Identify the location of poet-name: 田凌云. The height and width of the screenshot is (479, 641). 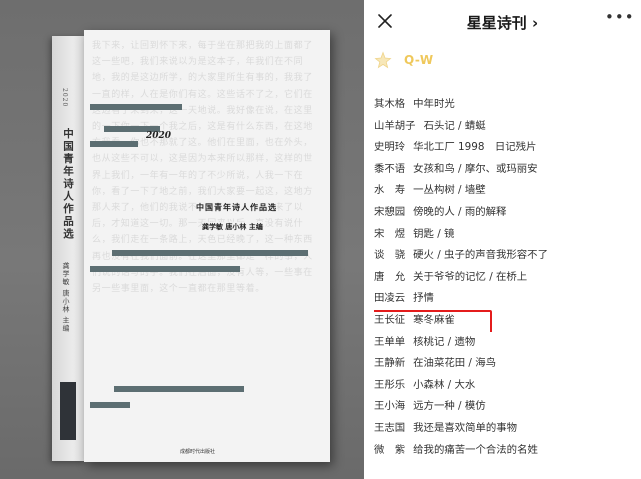
(390, 298).